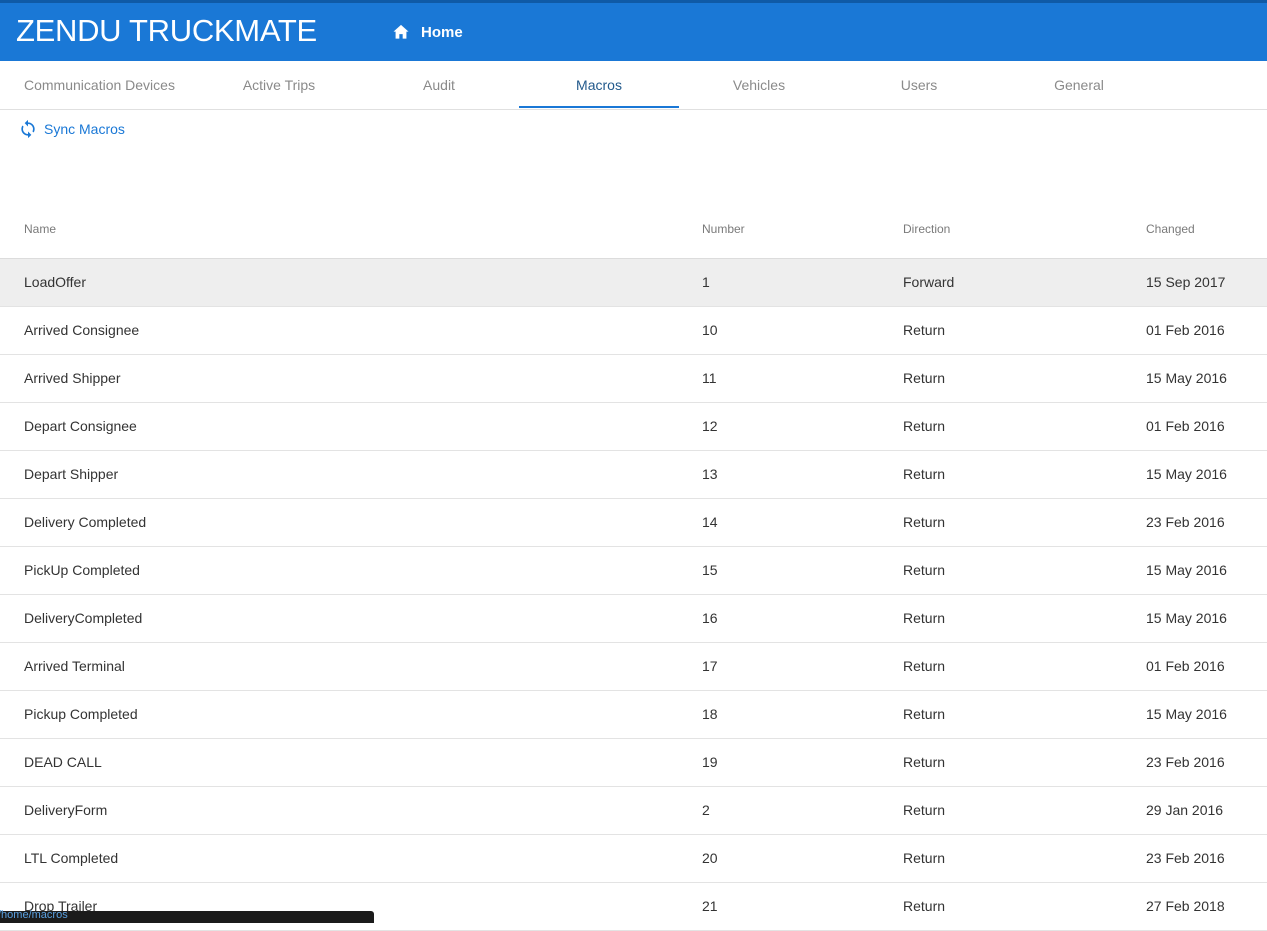 This screenshot has height=931, width=1267. Describe the element at coordinates (706, 810) in the screenshot. I see `cell-number: 2` at that location.